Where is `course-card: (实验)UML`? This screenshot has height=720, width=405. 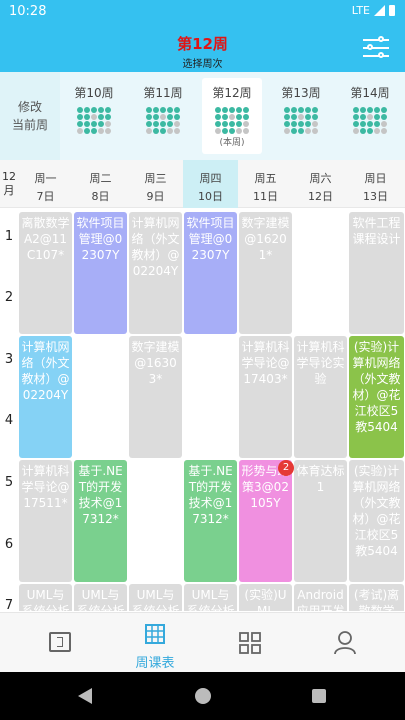
course-card: (实验)UML is located at coordinates (265, 597).